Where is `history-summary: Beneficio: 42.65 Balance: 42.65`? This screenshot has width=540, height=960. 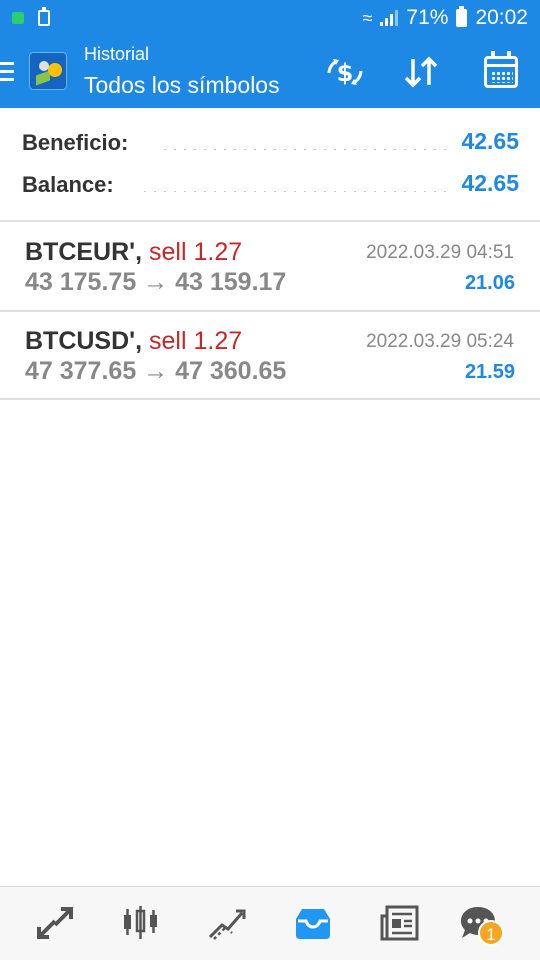 history-summary: Beneficio: 42.65 Balance: 42.65 is located at coordinates (270, 164).